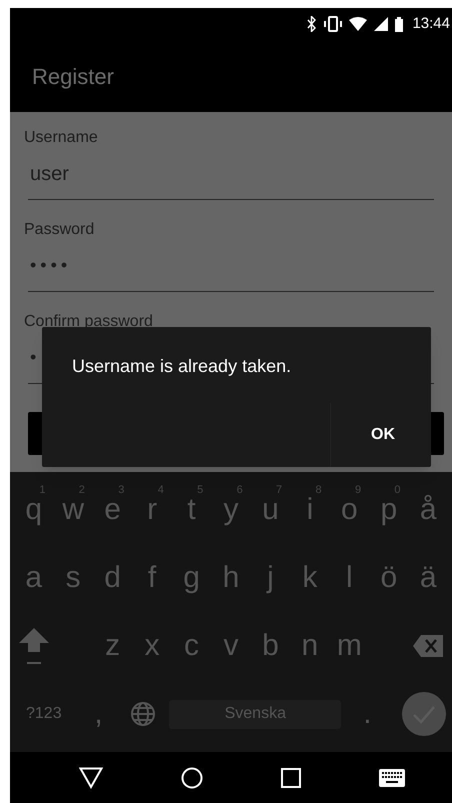 This screenshot has width=452, height=803. What do you see at coordinates (310, 510) in the screenshot?
I see `keyboard-key: i` at bounding box center [310, 510].